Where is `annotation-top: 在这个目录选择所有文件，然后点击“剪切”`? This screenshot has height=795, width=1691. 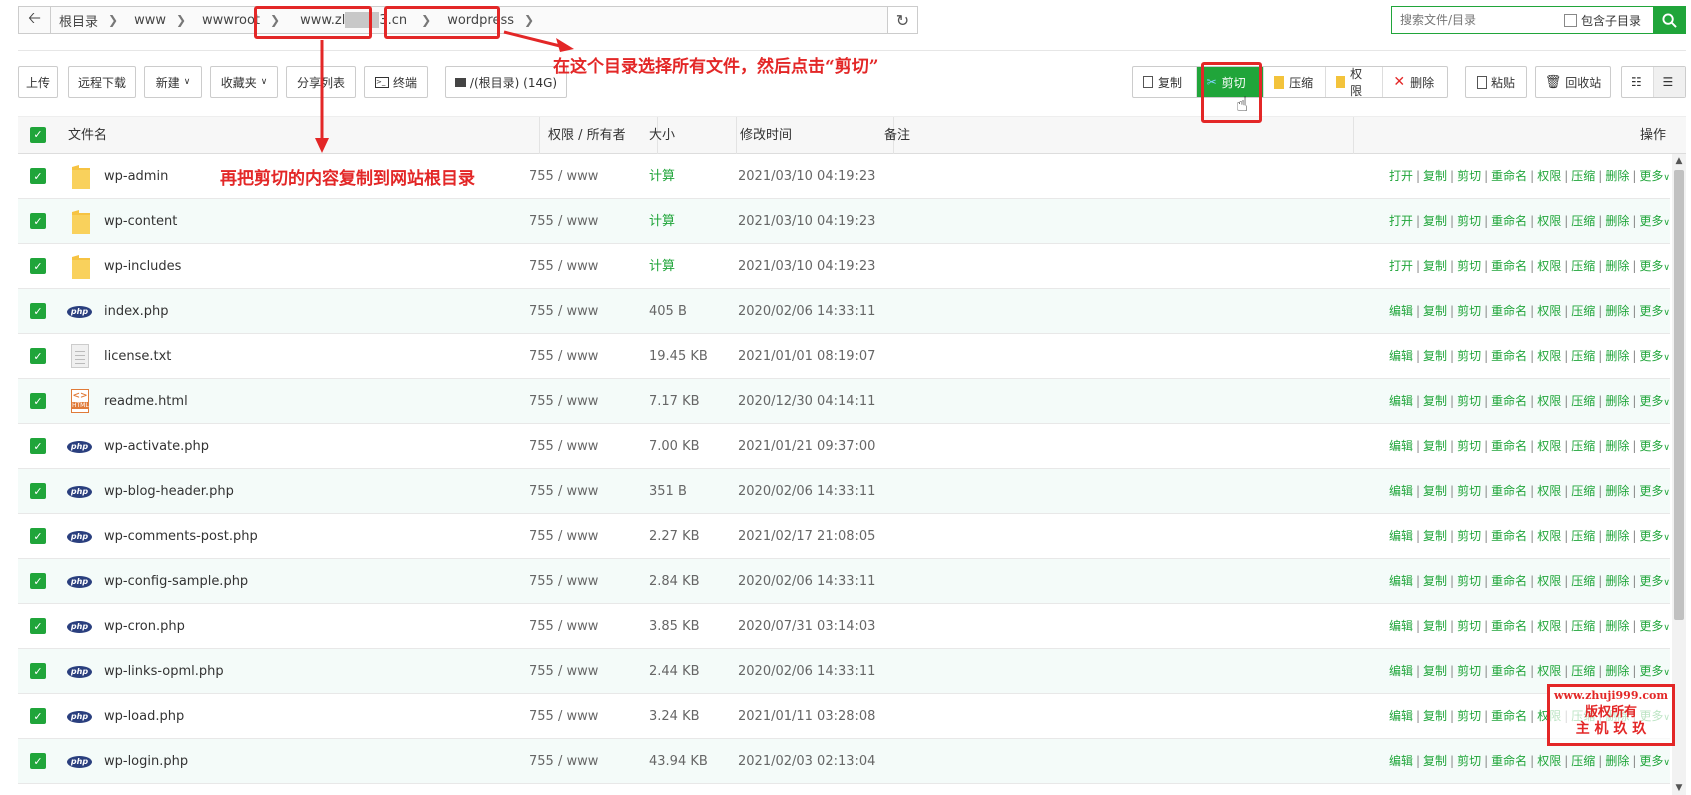
annotation-top: 在这个目录选择所有文件，然后点击“剪切” is located at coordinates (716, 67).